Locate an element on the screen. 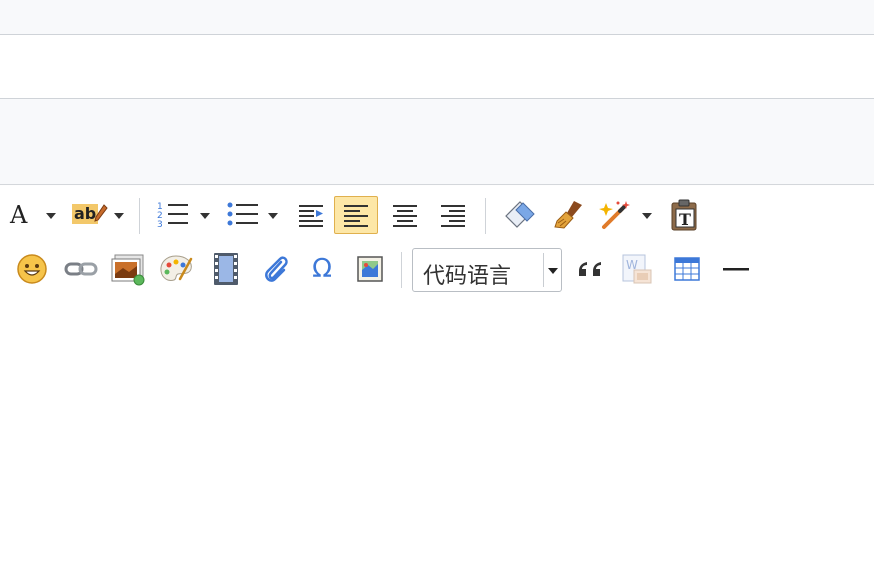 The height and width of the screenshot is (582, 874). indent-button is located at coordinates (311, 215).